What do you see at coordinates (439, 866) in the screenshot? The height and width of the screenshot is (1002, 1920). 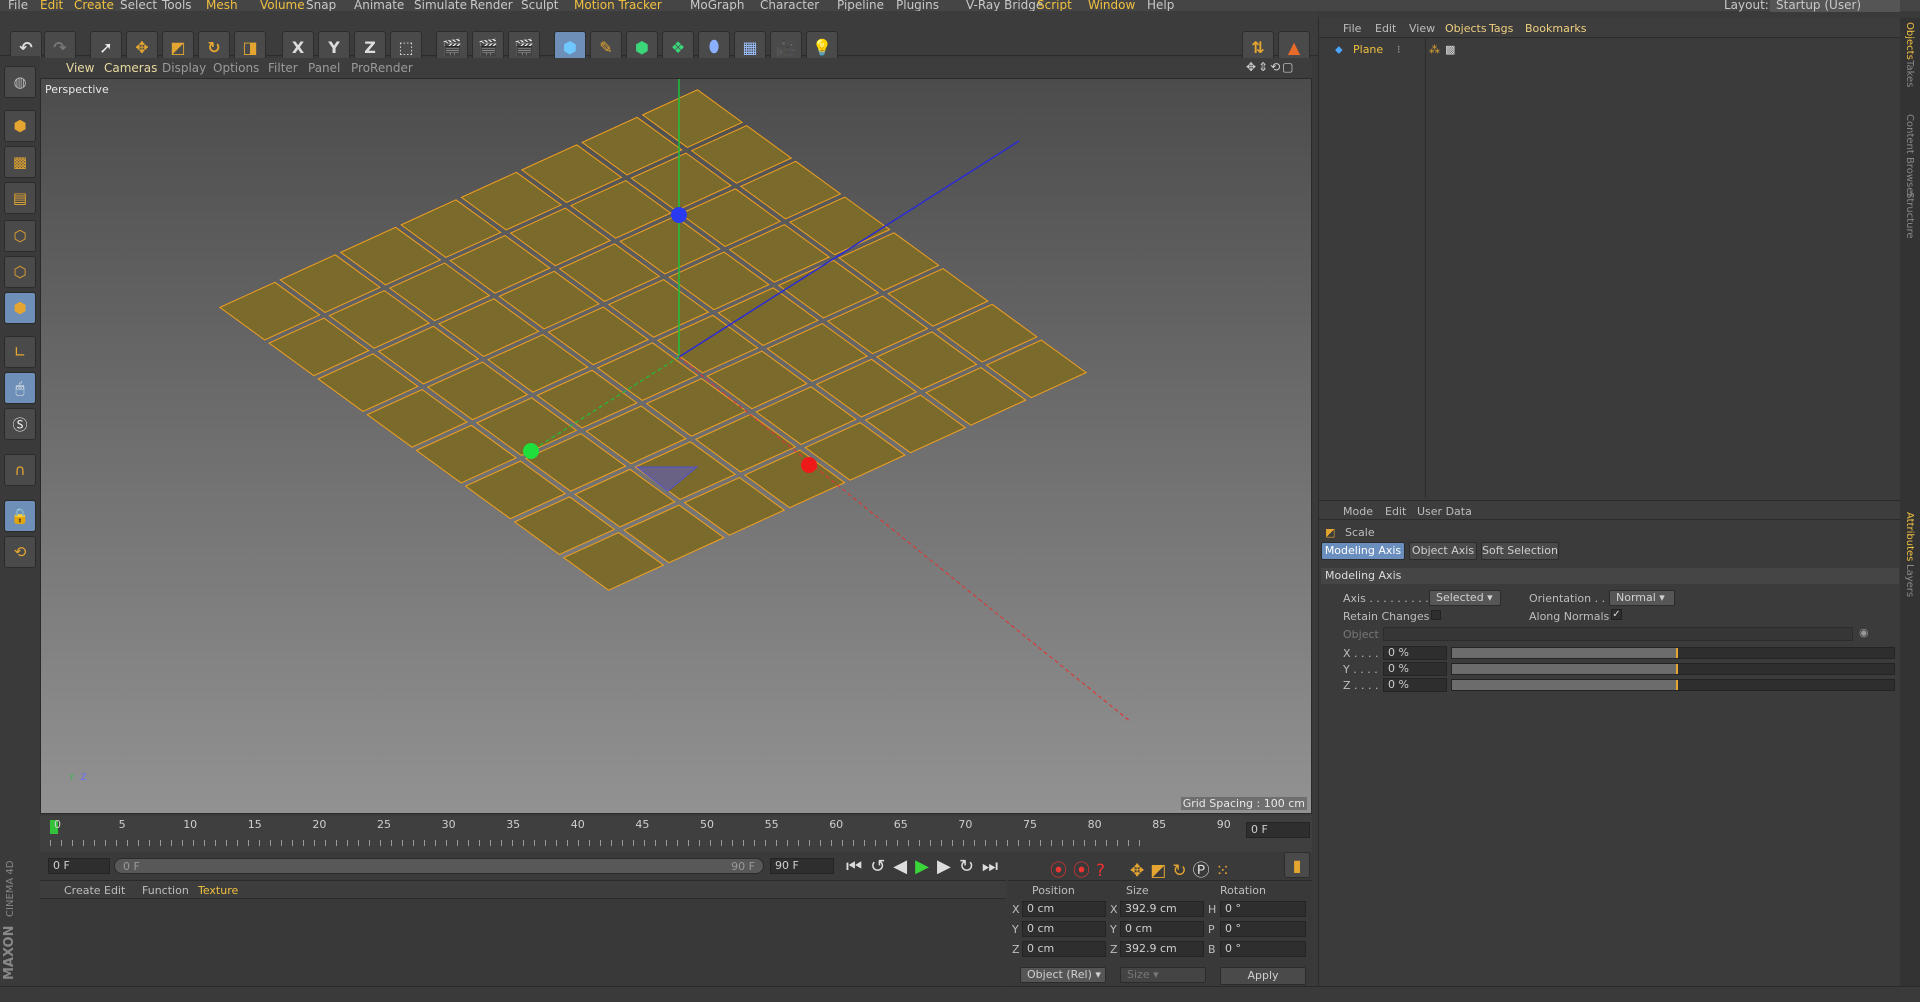 I see `preview-range-slider: 0 F 90 F` at bounding box center [439, 866].